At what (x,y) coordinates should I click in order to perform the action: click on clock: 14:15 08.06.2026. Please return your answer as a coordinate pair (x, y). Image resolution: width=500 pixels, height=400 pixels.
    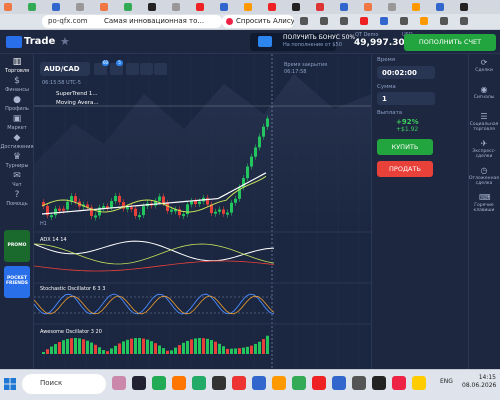
    Looking at the image, I should click on (479, 382).